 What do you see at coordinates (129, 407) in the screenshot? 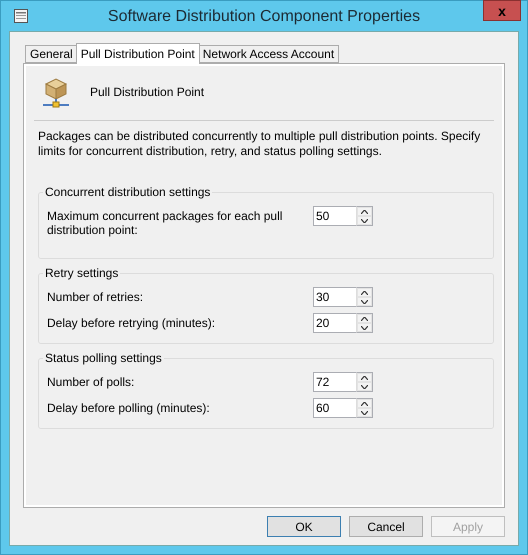
I see `field-label: Delay before polling (minutes):` at bounding box center [129, 407].